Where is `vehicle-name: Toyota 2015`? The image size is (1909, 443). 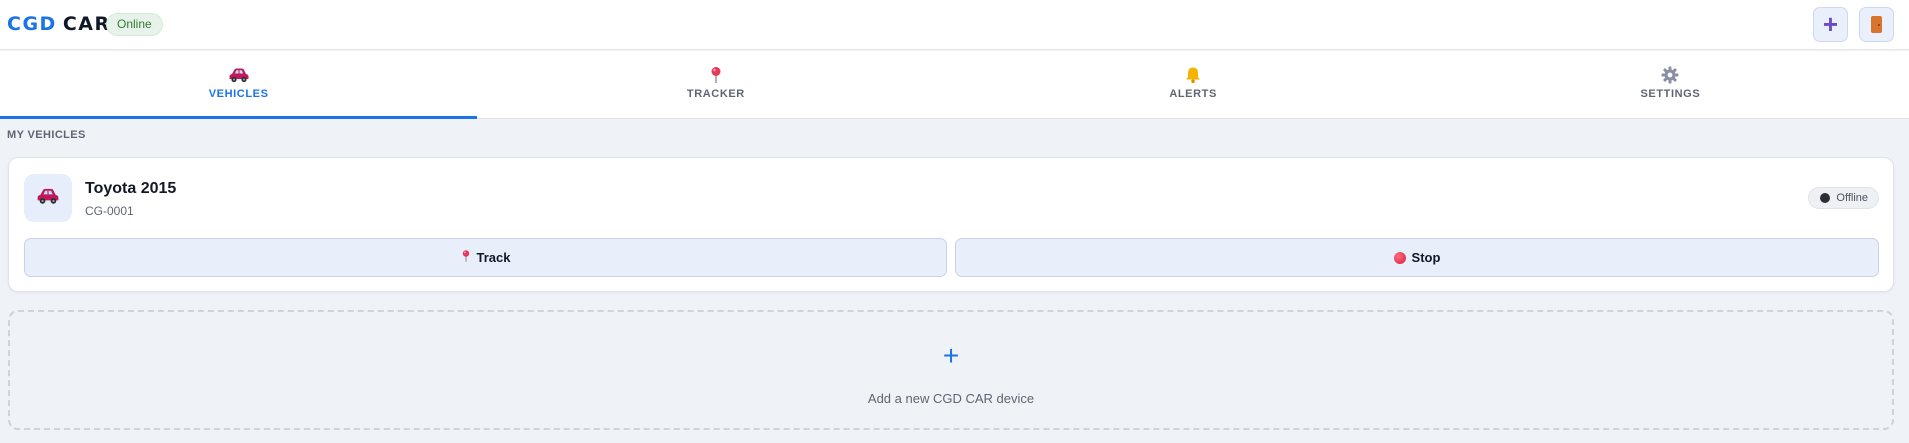 vehicle-name: Toyota 2015 is located at coordinates (131, 188).